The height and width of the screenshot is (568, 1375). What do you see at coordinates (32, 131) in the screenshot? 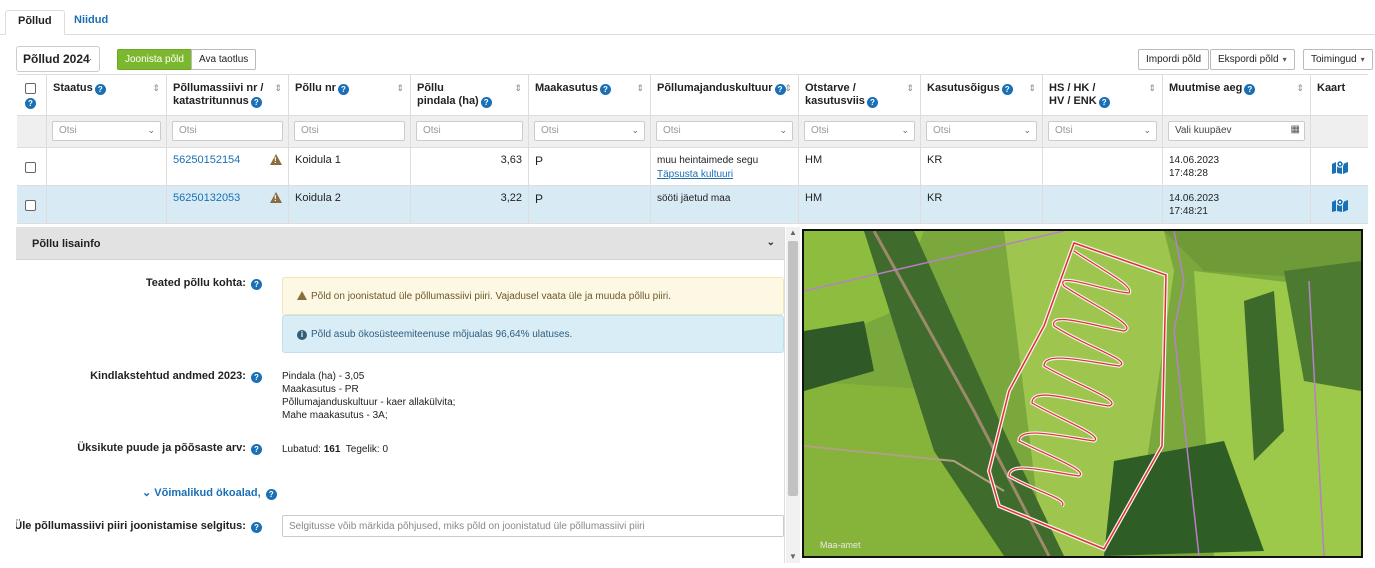
I see `filter-empty` at bounding box center [32, 131].